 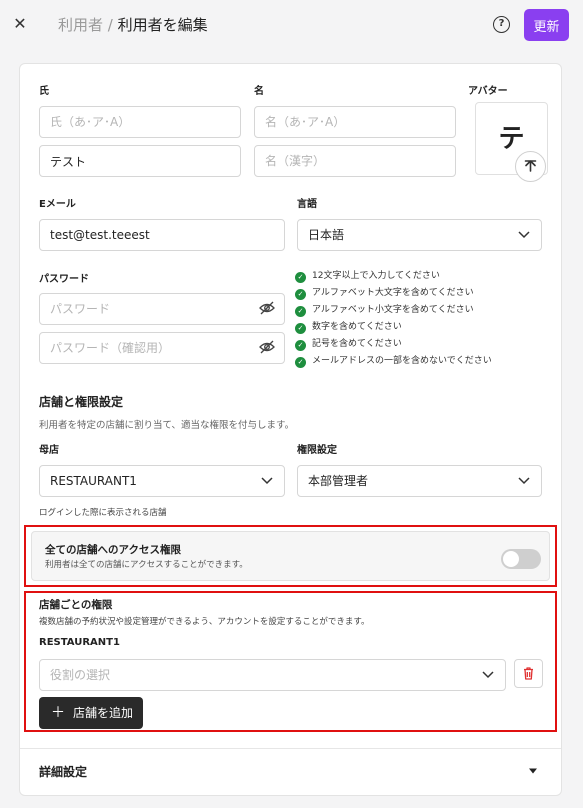 I want to click on role-placeholder: 役割の選択, so click(x=80, y=675).